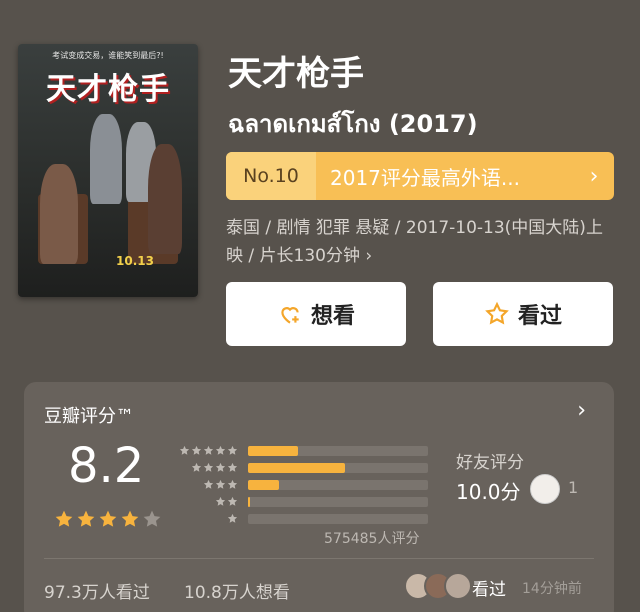 This screenshot has height=612, width=640. I want to click on want-to-see-label: 想看, so click(332, 316).